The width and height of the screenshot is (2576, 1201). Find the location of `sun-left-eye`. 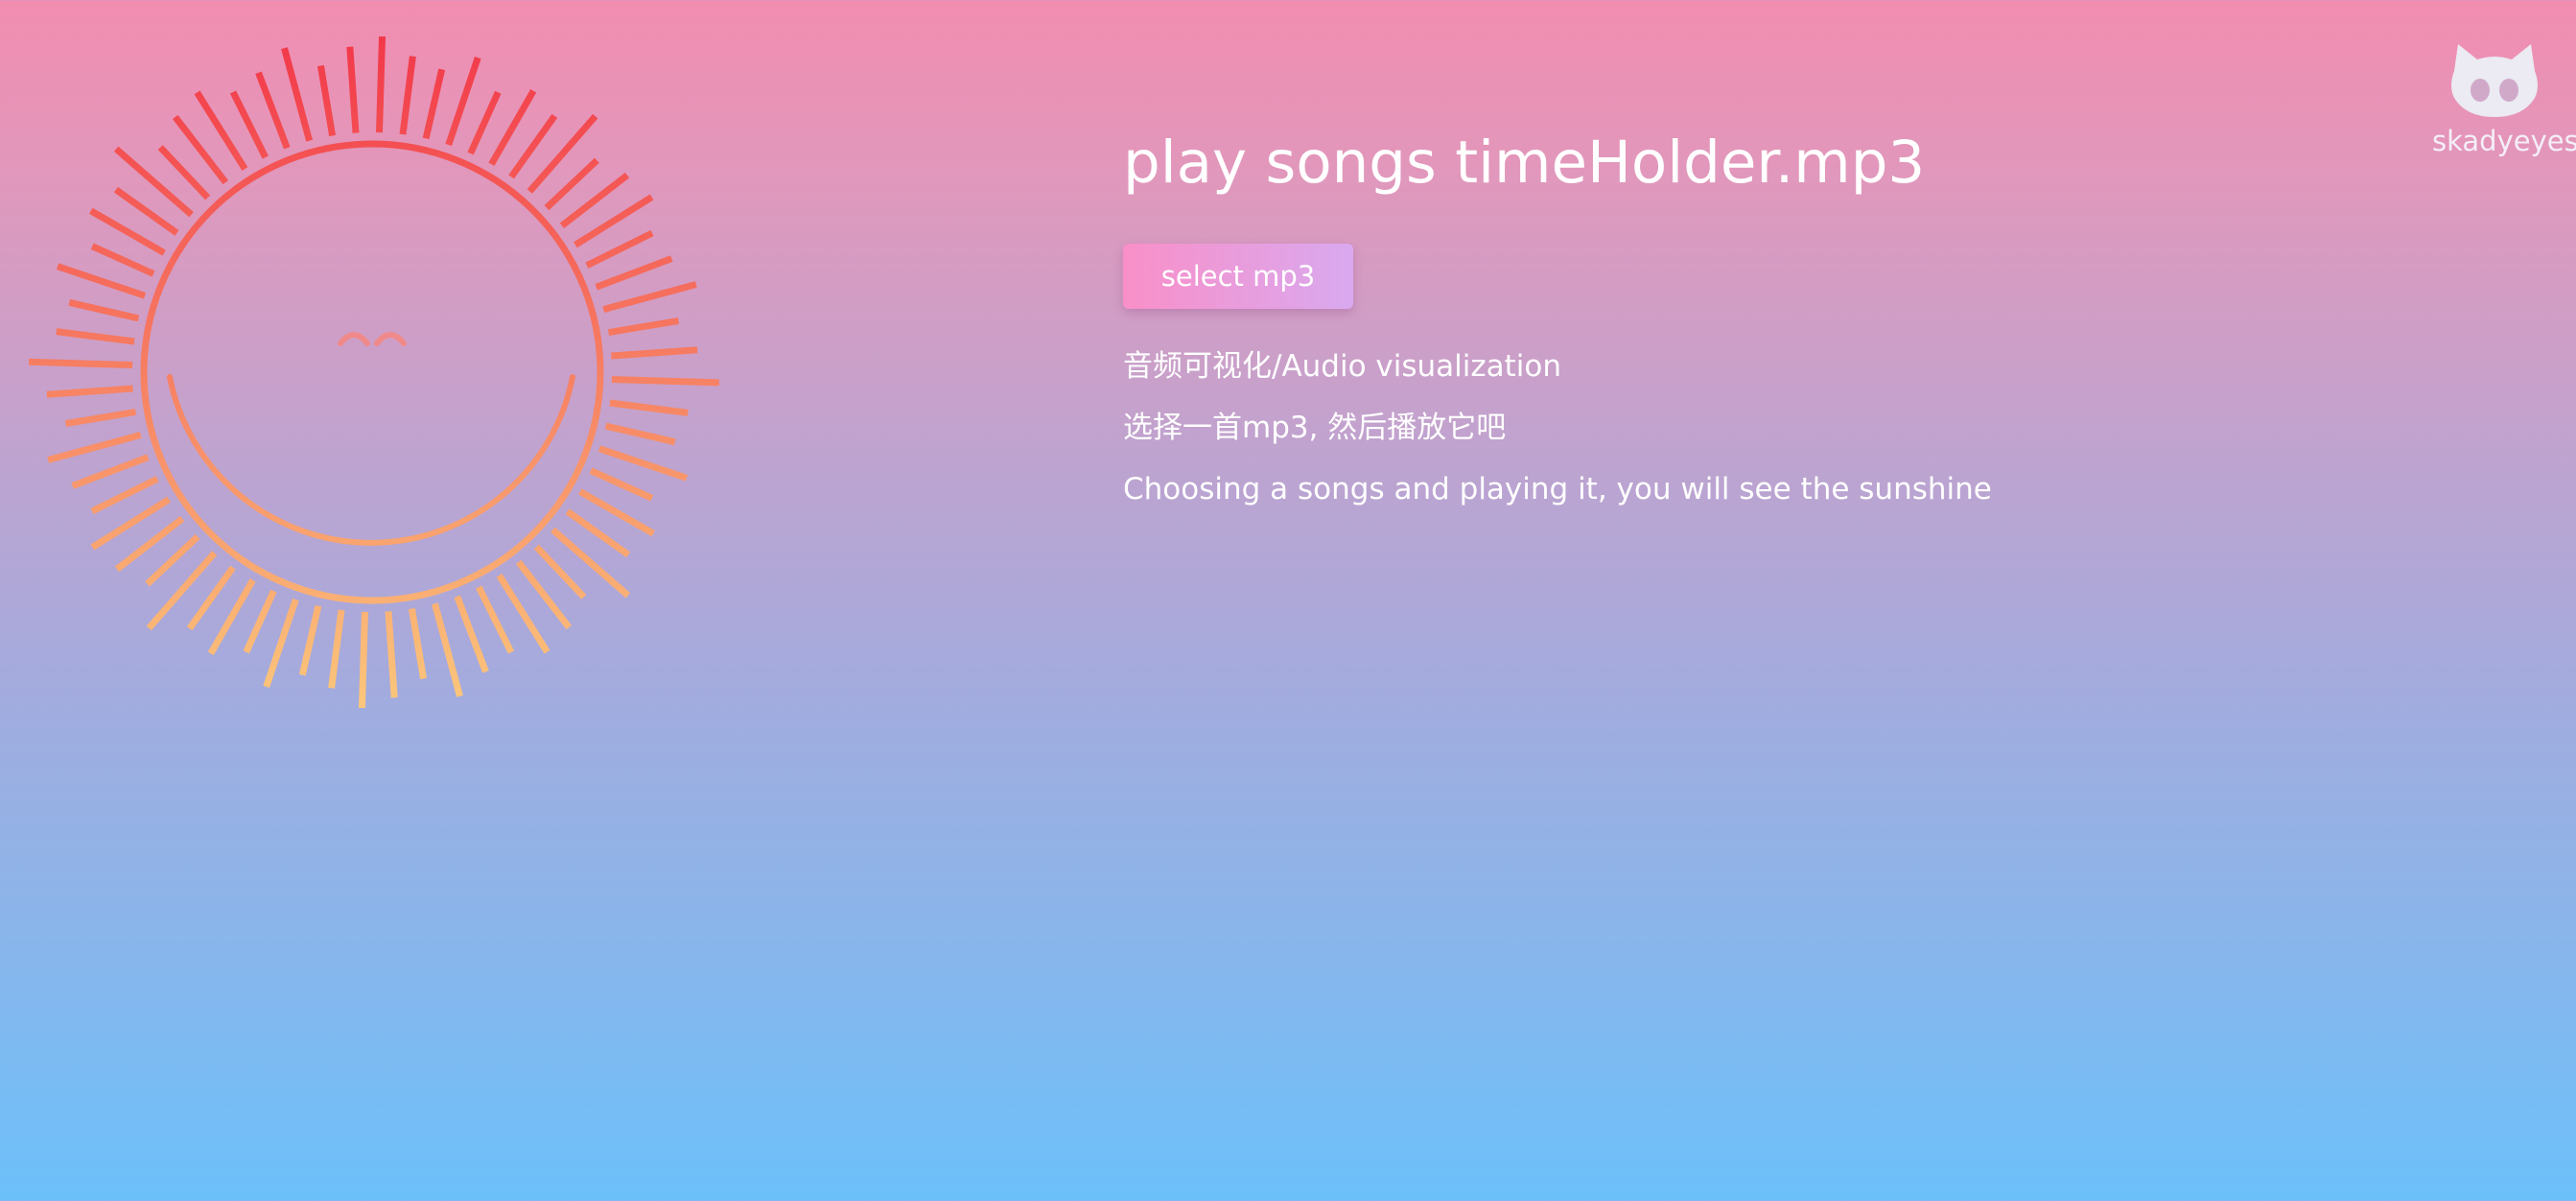

sun-left-eye is located at coordinates (354, 339).